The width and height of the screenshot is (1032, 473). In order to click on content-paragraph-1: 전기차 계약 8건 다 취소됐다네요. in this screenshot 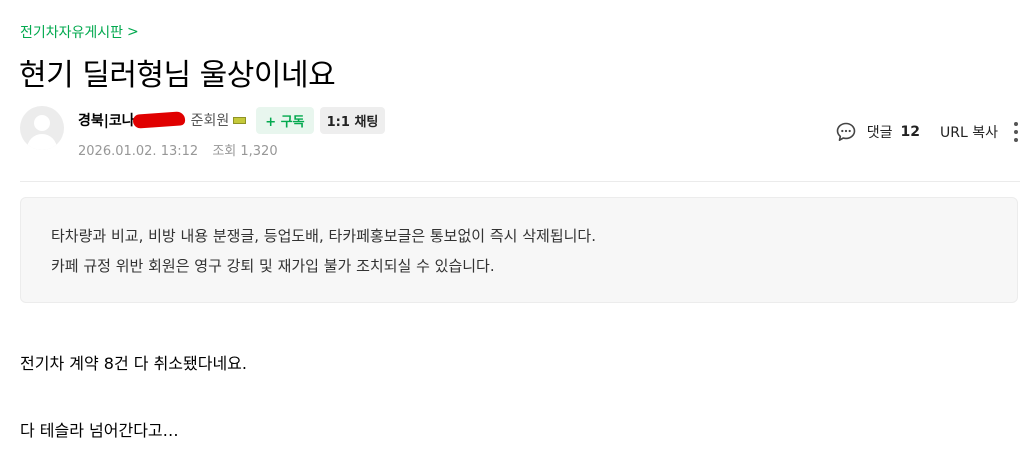, I will do `click(133, 363)`.